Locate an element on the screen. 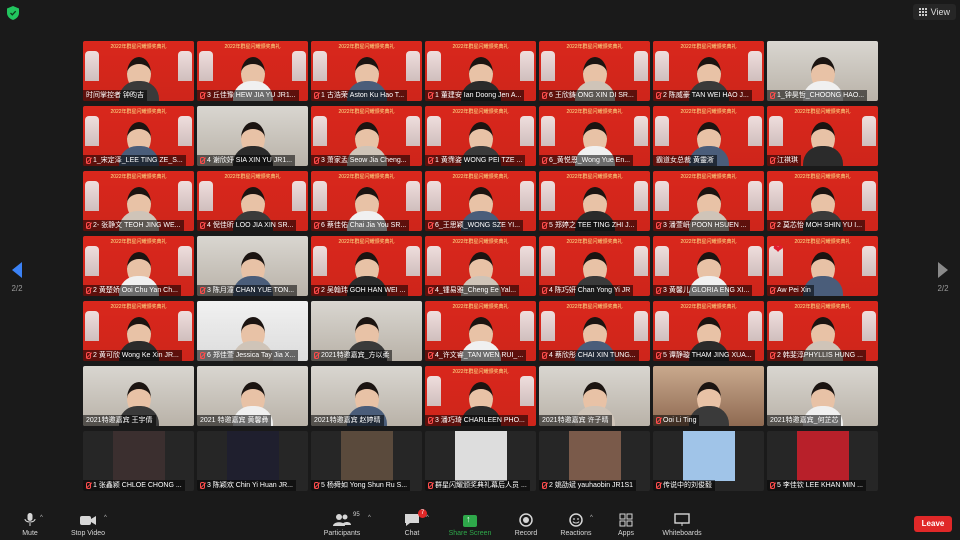  participant-video-tile: 2021特邀嘉宾 许子晴 is located at coordinates (594, 396).